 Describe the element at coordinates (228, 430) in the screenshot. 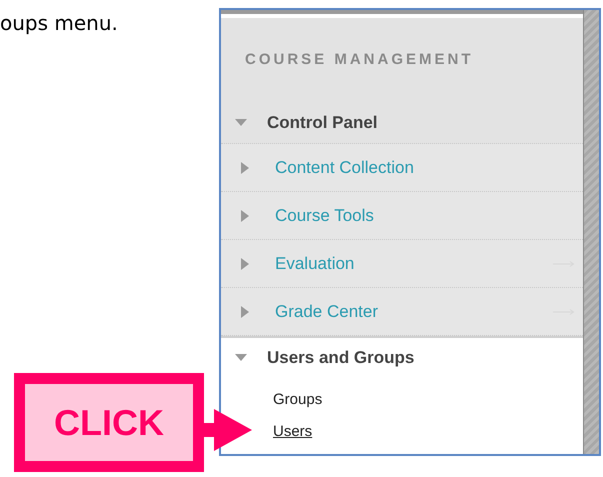

I see `pointer-arrow-icon` at that location.